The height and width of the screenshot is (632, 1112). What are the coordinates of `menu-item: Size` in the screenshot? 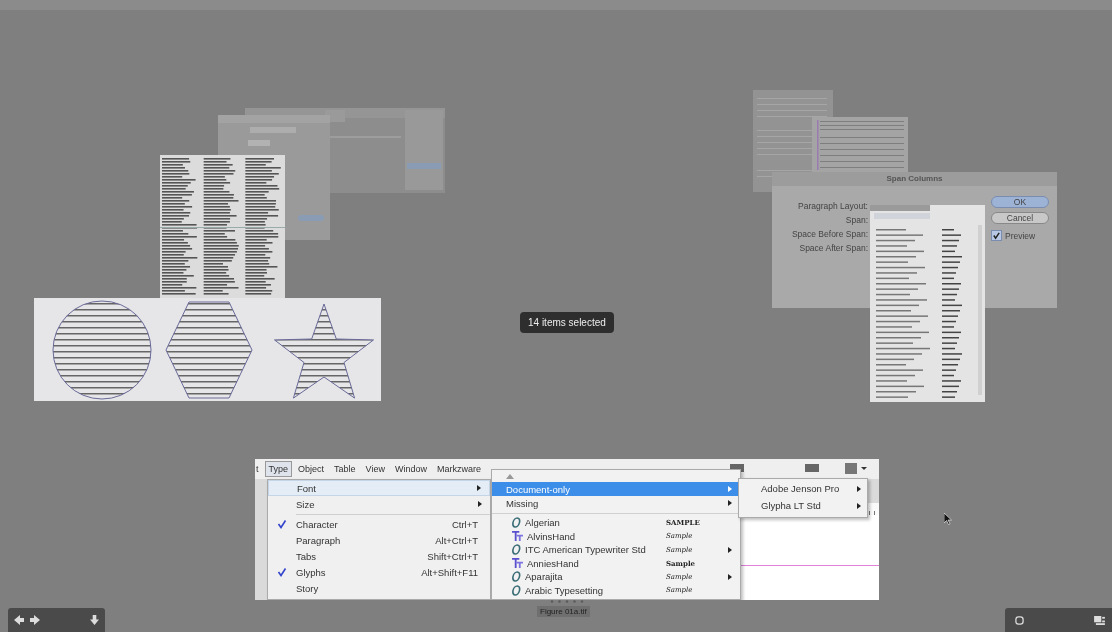 It's located at (379, 504).